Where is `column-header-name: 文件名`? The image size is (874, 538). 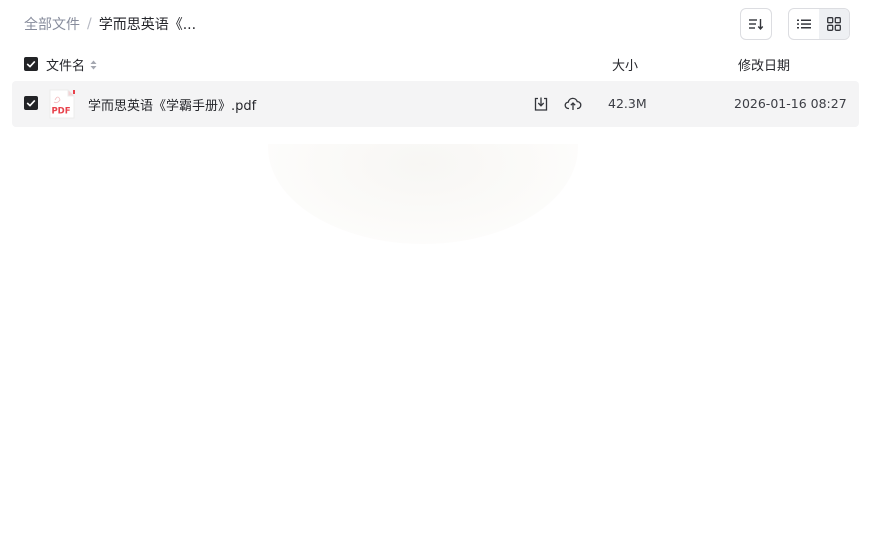 column-header-name: 文件名 is located at coordinates (71, 64).